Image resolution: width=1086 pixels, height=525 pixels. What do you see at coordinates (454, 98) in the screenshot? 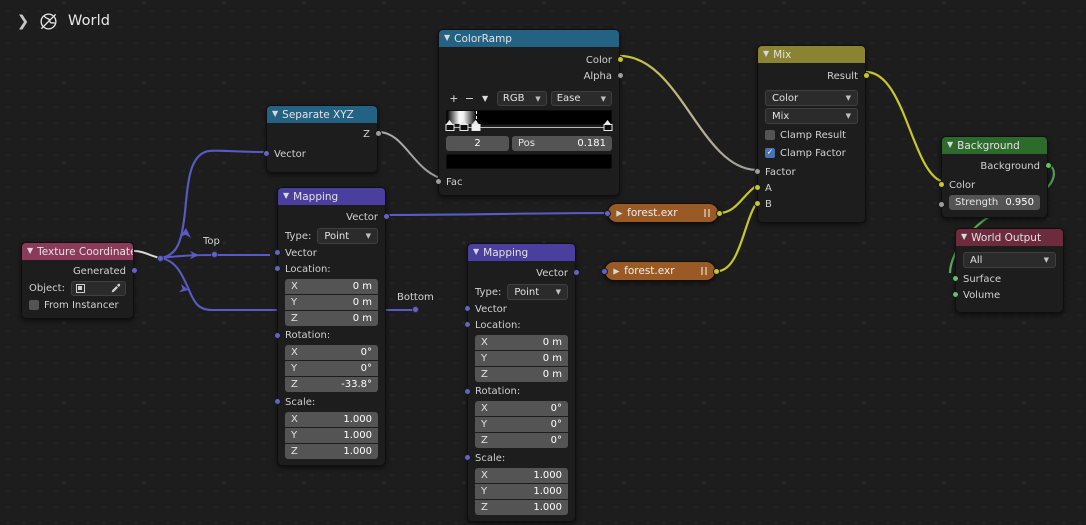
I see `plus-icon: +` at bounding box center [454, 98].